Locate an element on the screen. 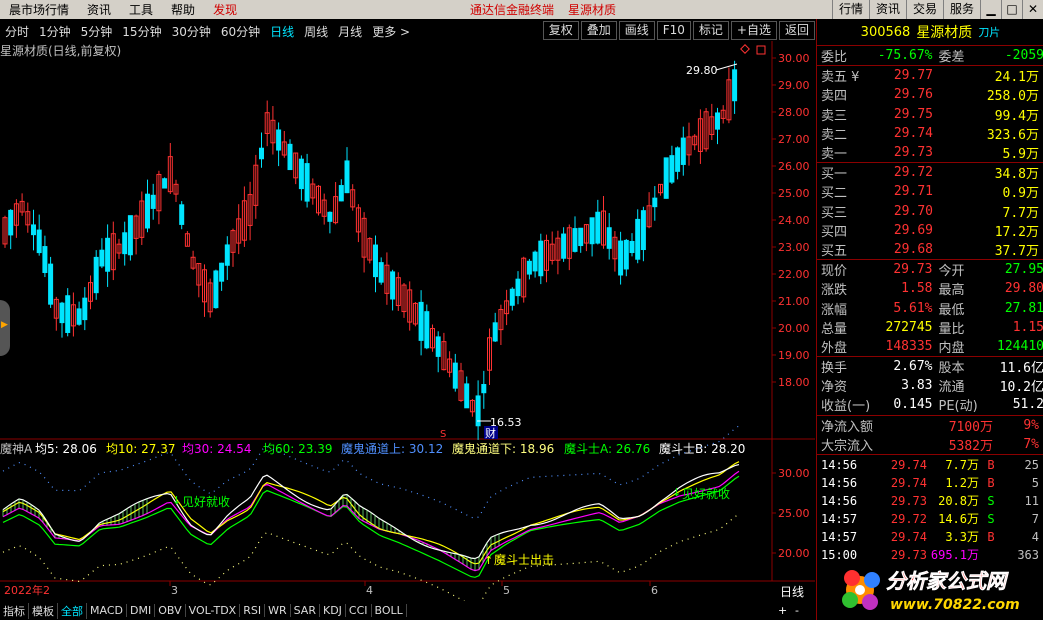  take-profit-label-2: 见好就收 is located at coordinates (706, 494).